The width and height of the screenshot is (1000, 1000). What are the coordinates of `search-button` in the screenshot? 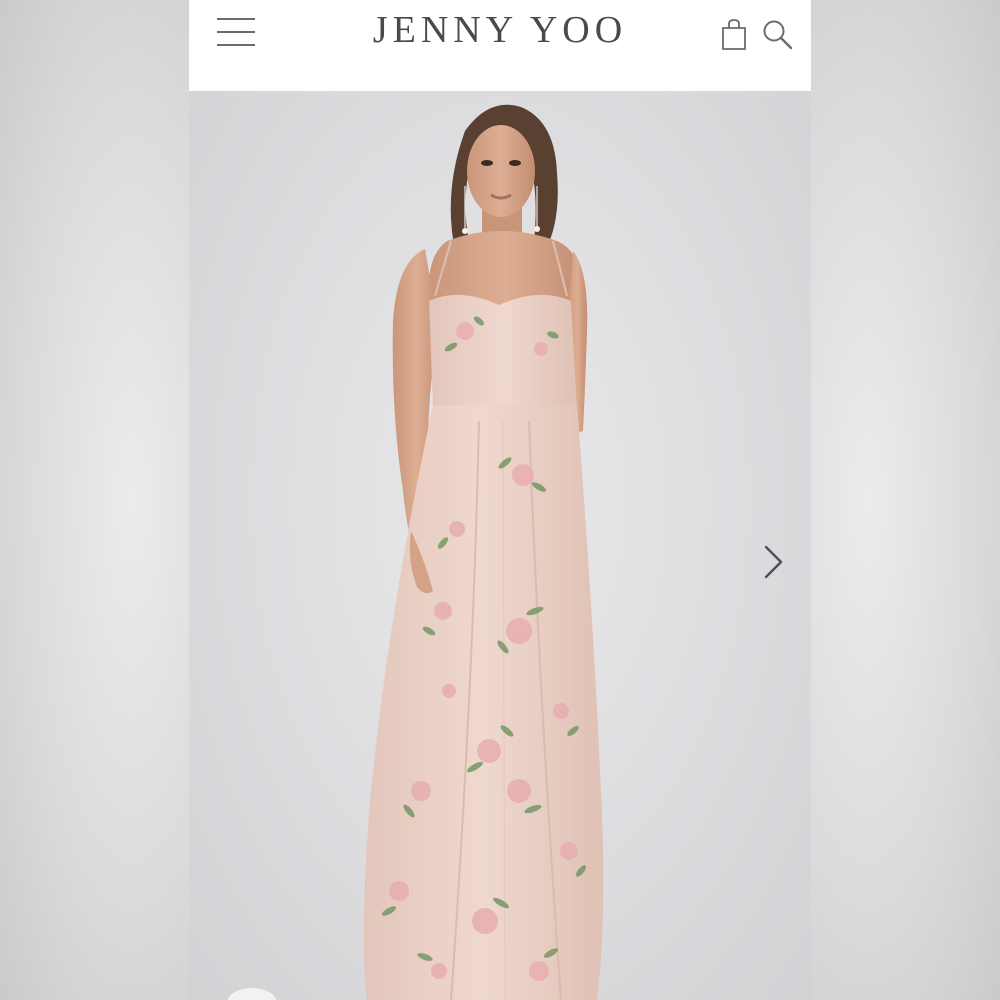 It's located at (778, 35).